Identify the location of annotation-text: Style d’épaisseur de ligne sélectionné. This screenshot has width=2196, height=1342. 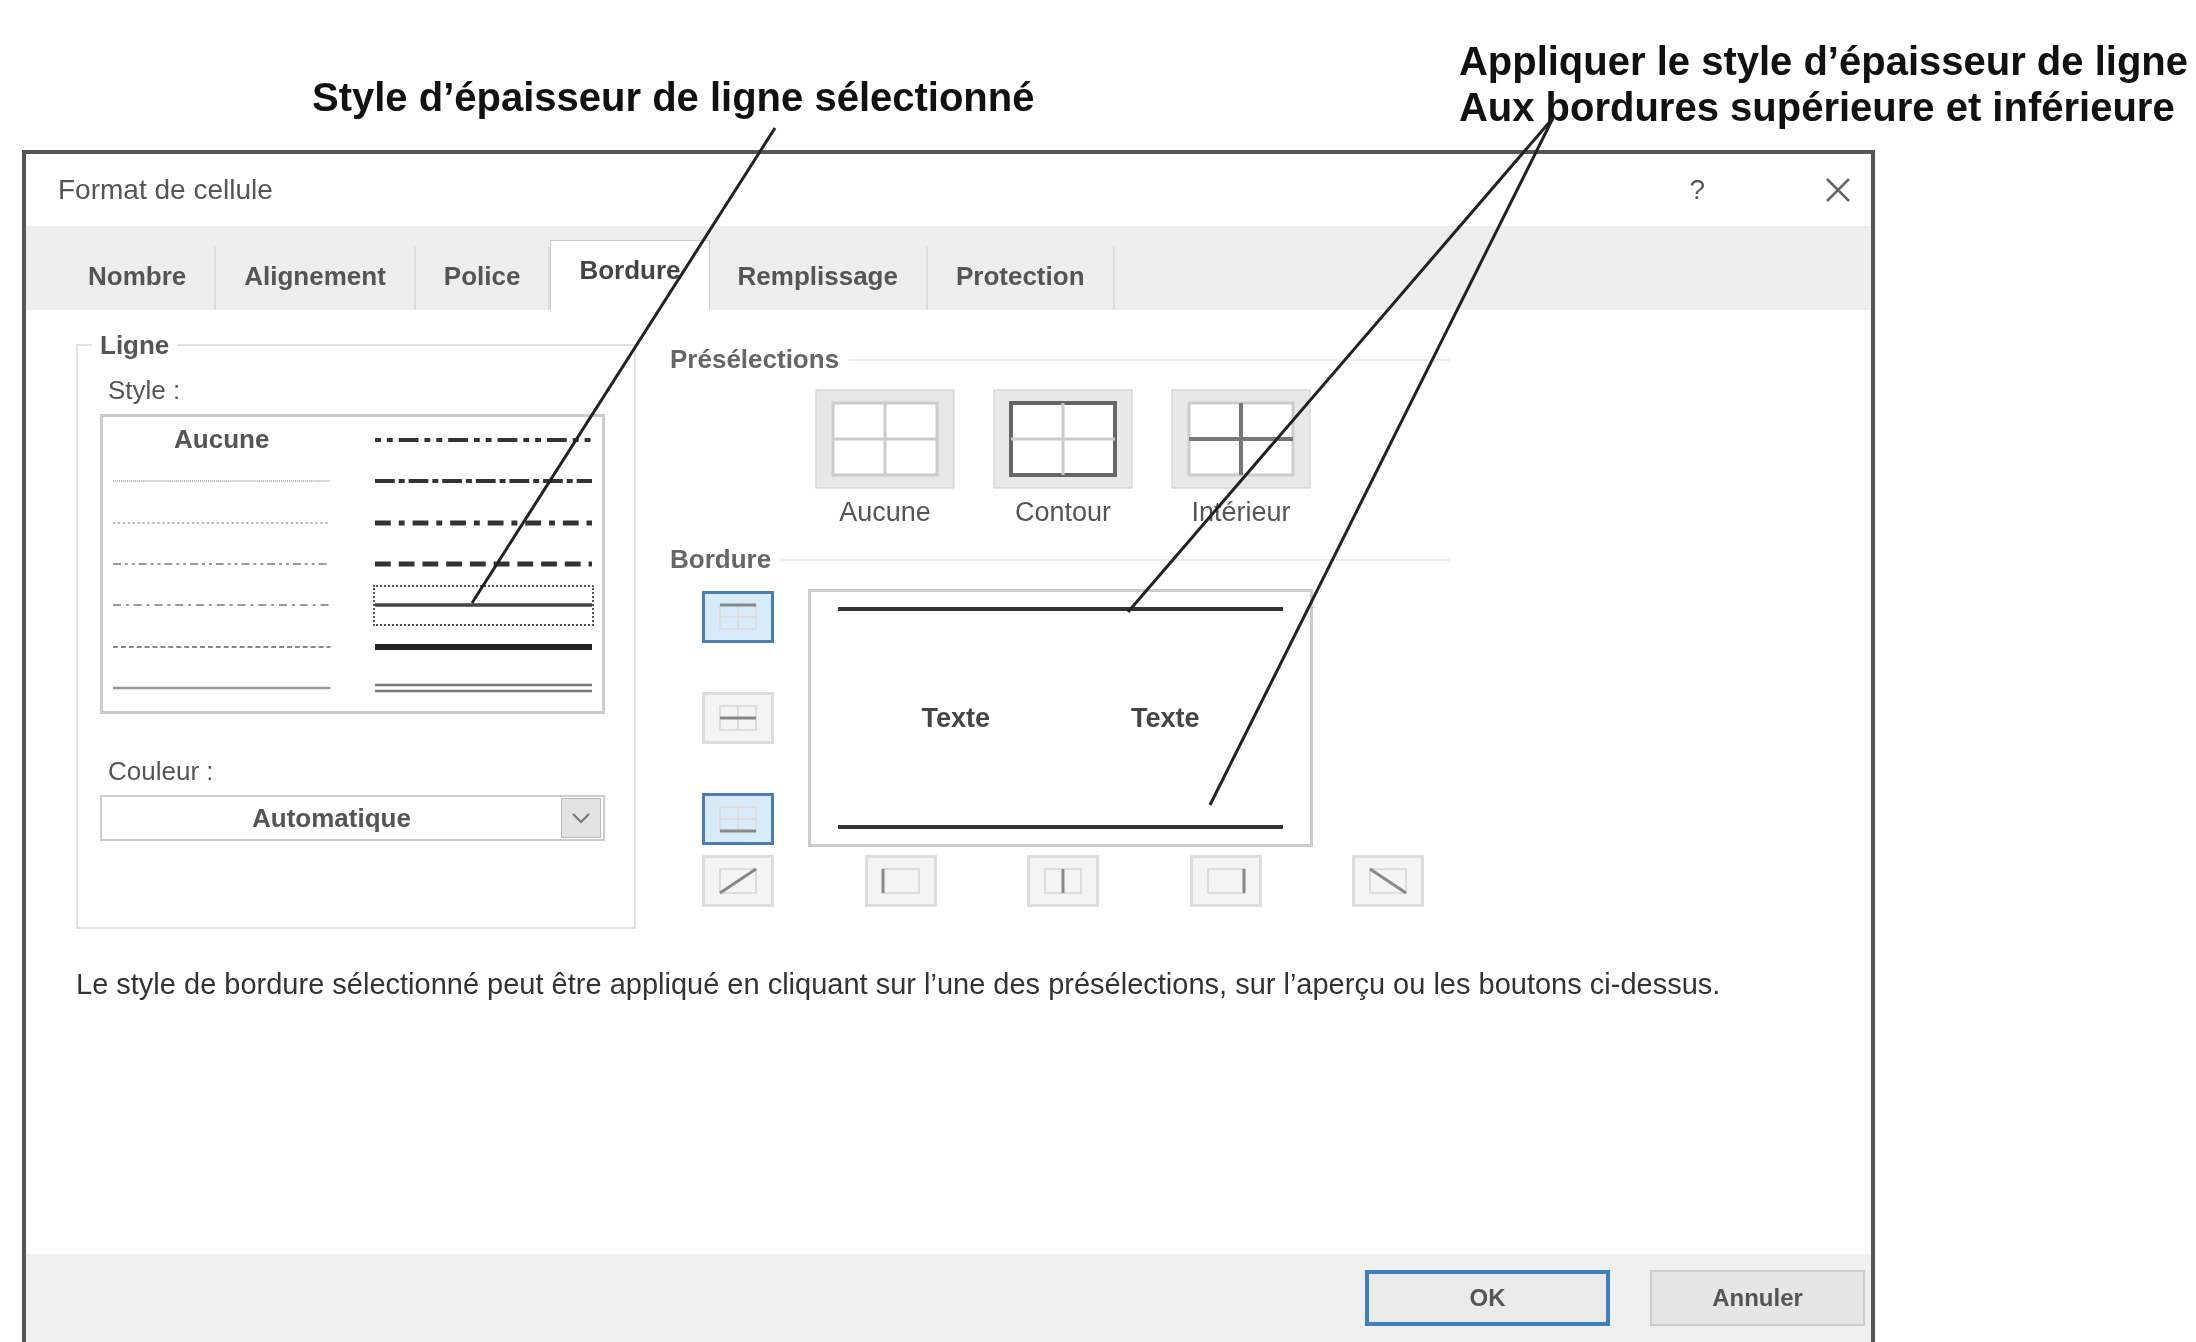
(673, 97).